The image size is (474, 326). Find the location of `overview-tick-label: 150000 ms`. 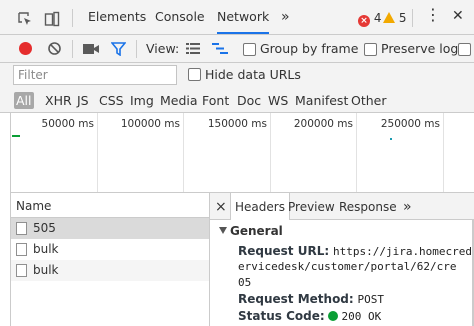

overview-tick-label: 150000 ms is located at coordinates (237, 124).